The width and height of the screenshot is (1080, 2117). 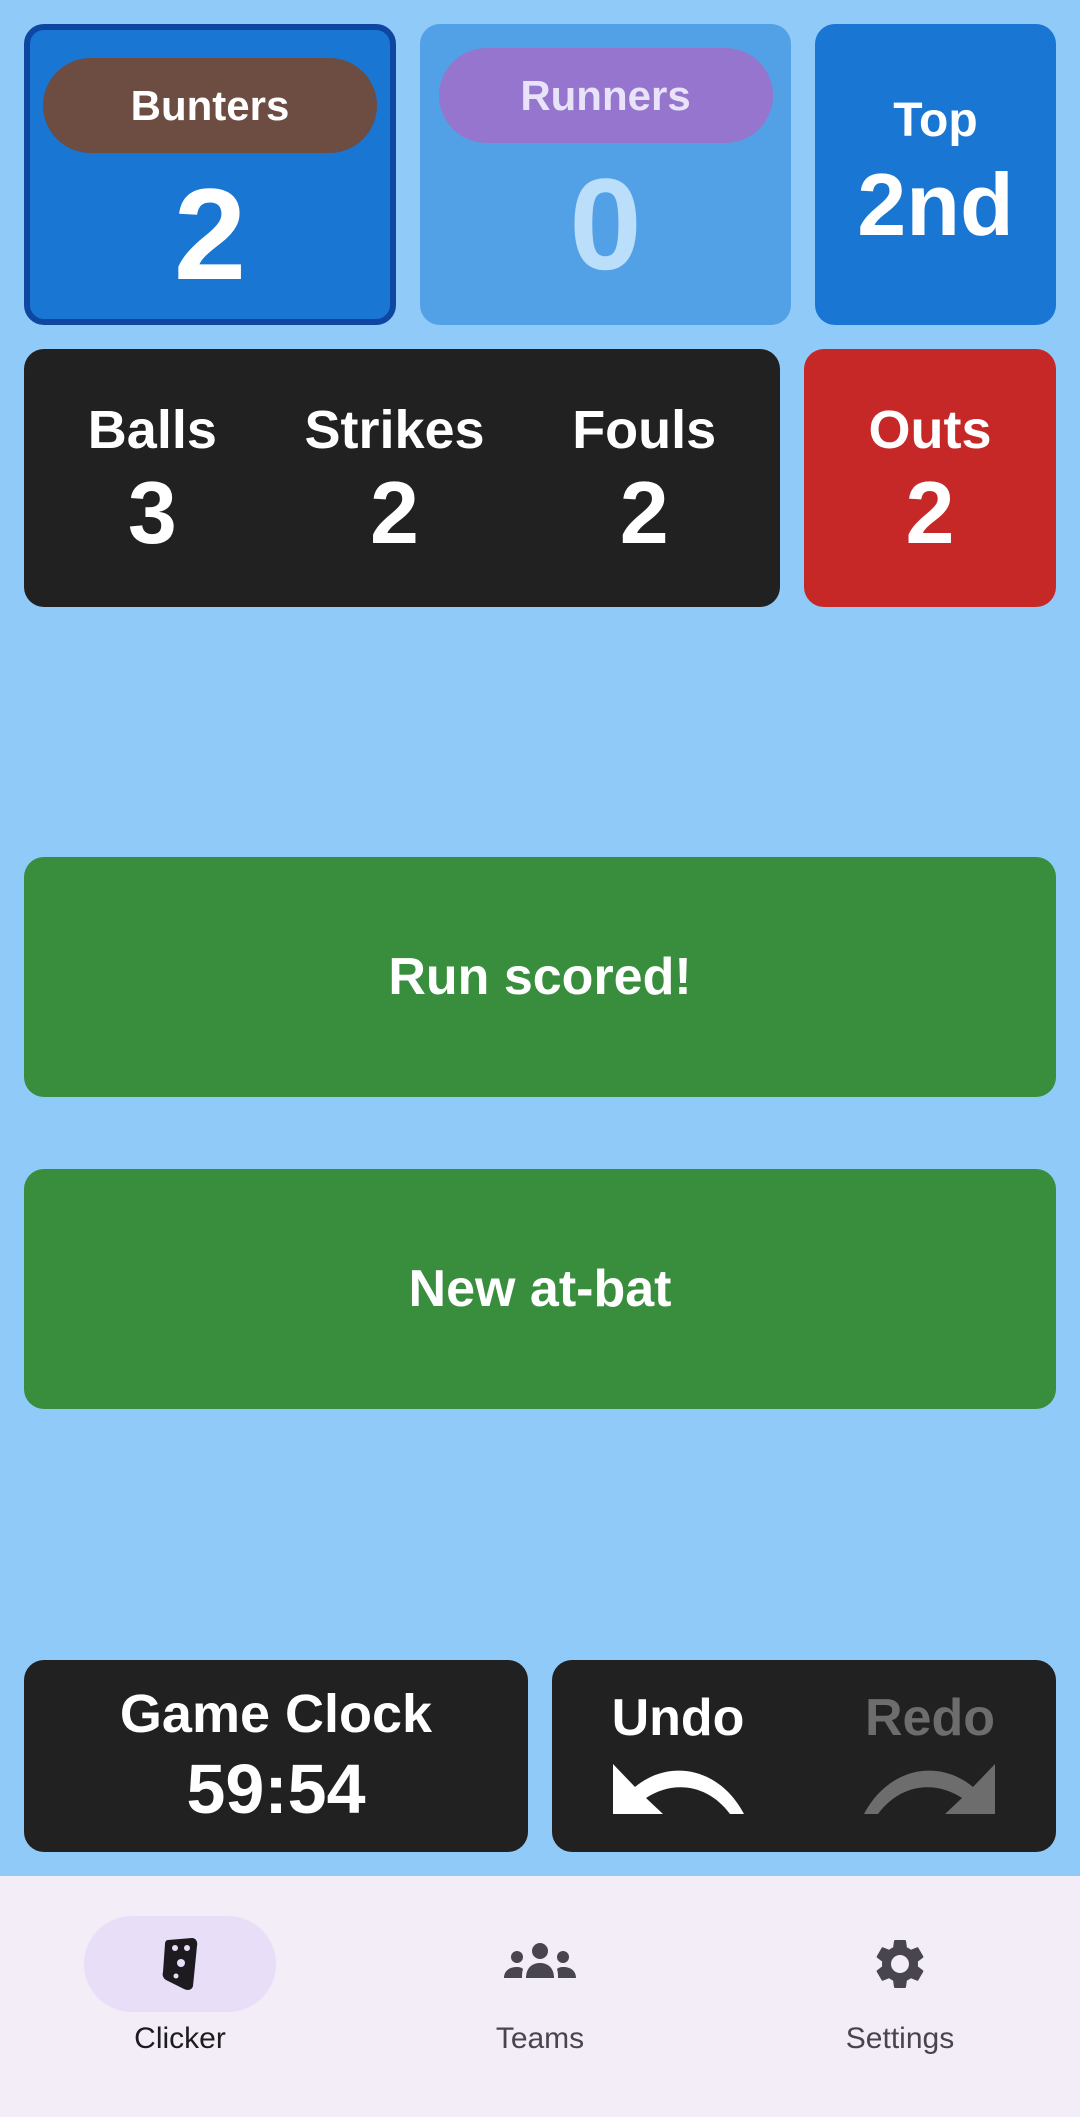 What do you see at coordinates (935, 120) in the screenshot?
I see `inning-half: Top` at bounding box center [935, 120].